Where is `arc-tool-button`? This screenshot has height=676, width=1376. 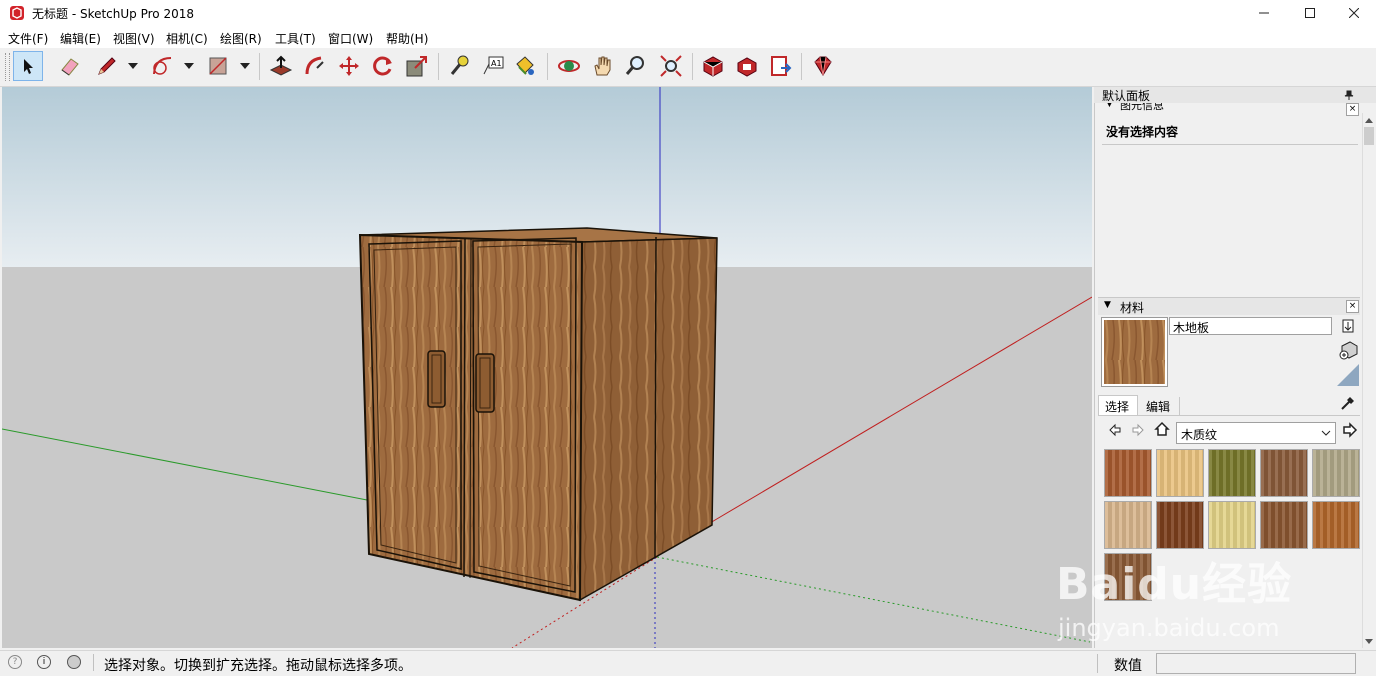
arc-tool-button is located at coordinates (163, 66).